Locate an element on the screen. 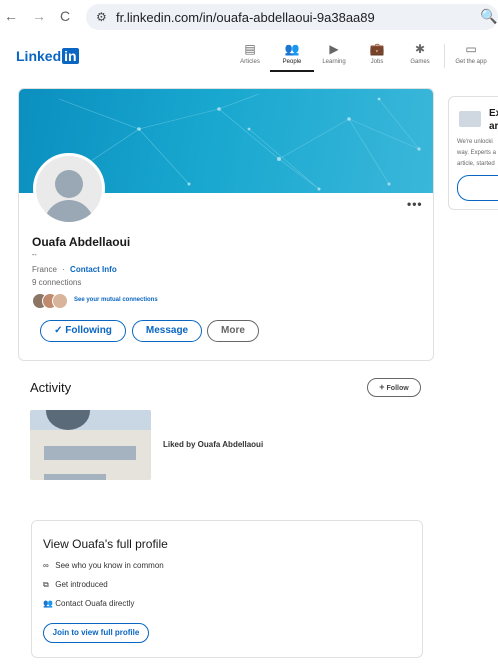 The image size is (498, 670). follow-button: + Follow is located at coordinates (394, 387).